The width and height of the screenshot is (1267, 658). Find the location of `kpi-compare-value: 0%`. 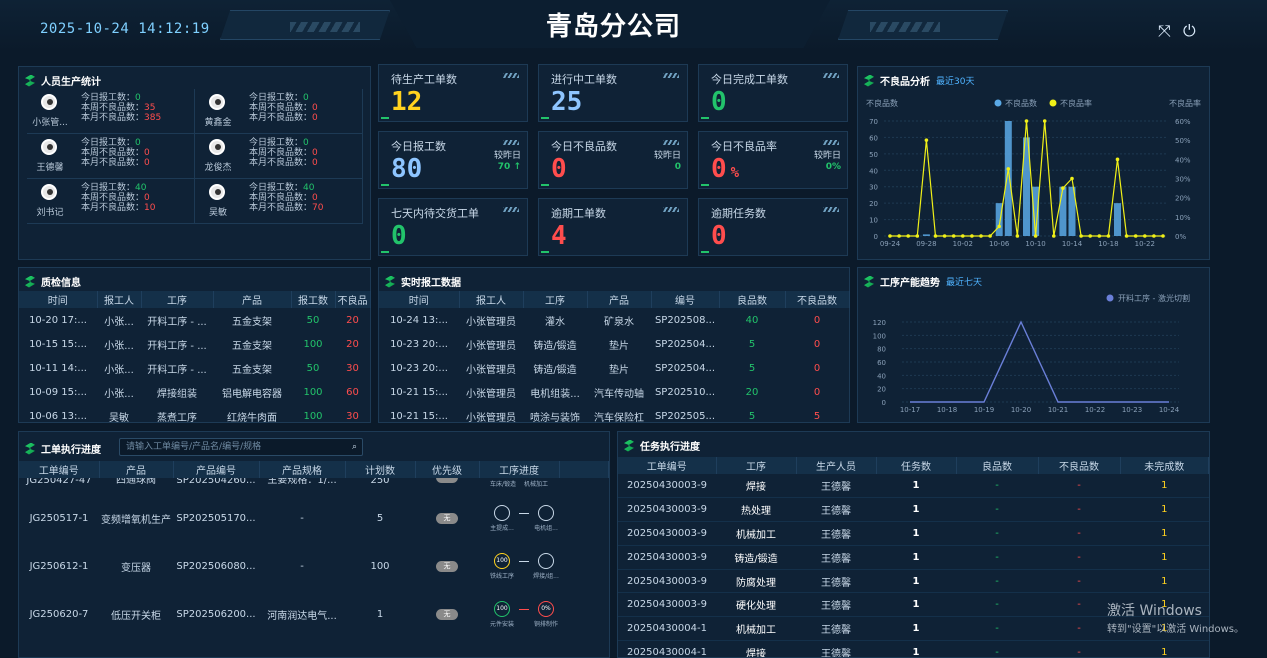

kpi-compare-value: 0% is located at coordinates (833, 167).